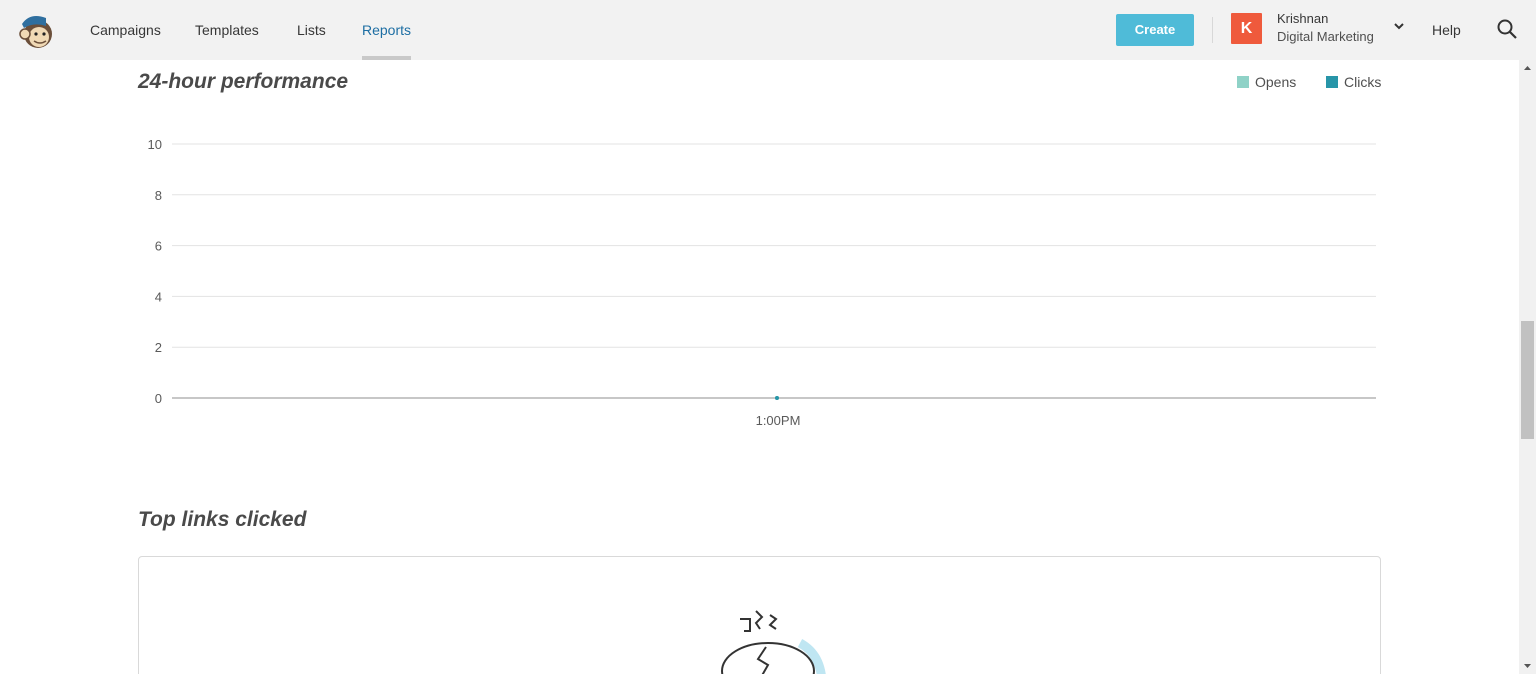 The image size is (1536, 674). Describe the element at coordinates (1363, 82) in the screenshot. I see `legend-clicks-label: Clicks` at that location.